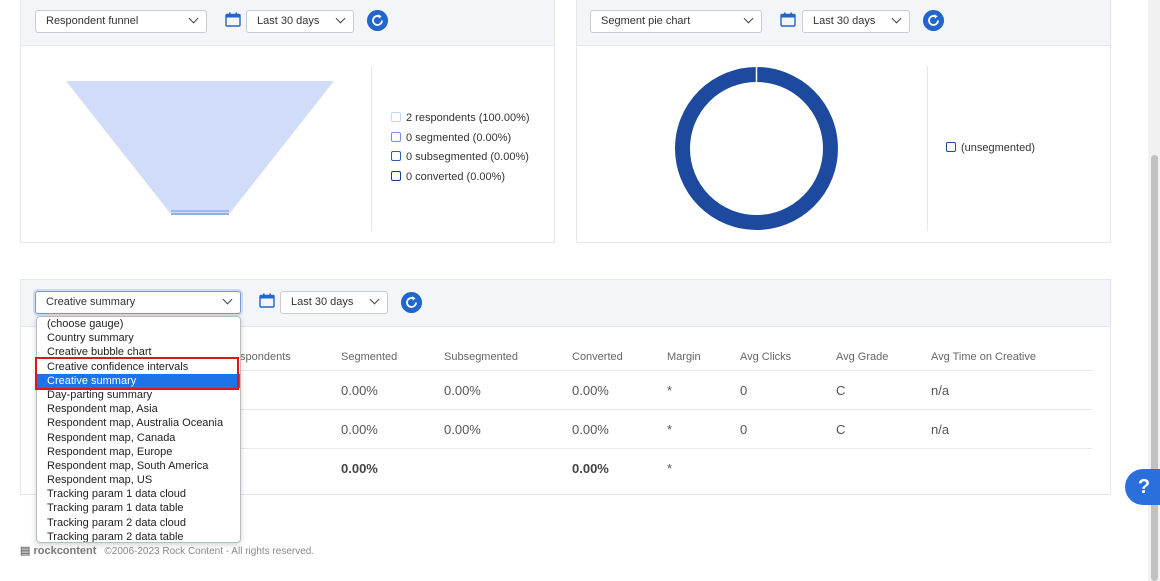 Image resolution: width=1160 pixels, height=581 pixels. I want to click on dropdown-option: Respondent map, Europe, so click(138, 452).